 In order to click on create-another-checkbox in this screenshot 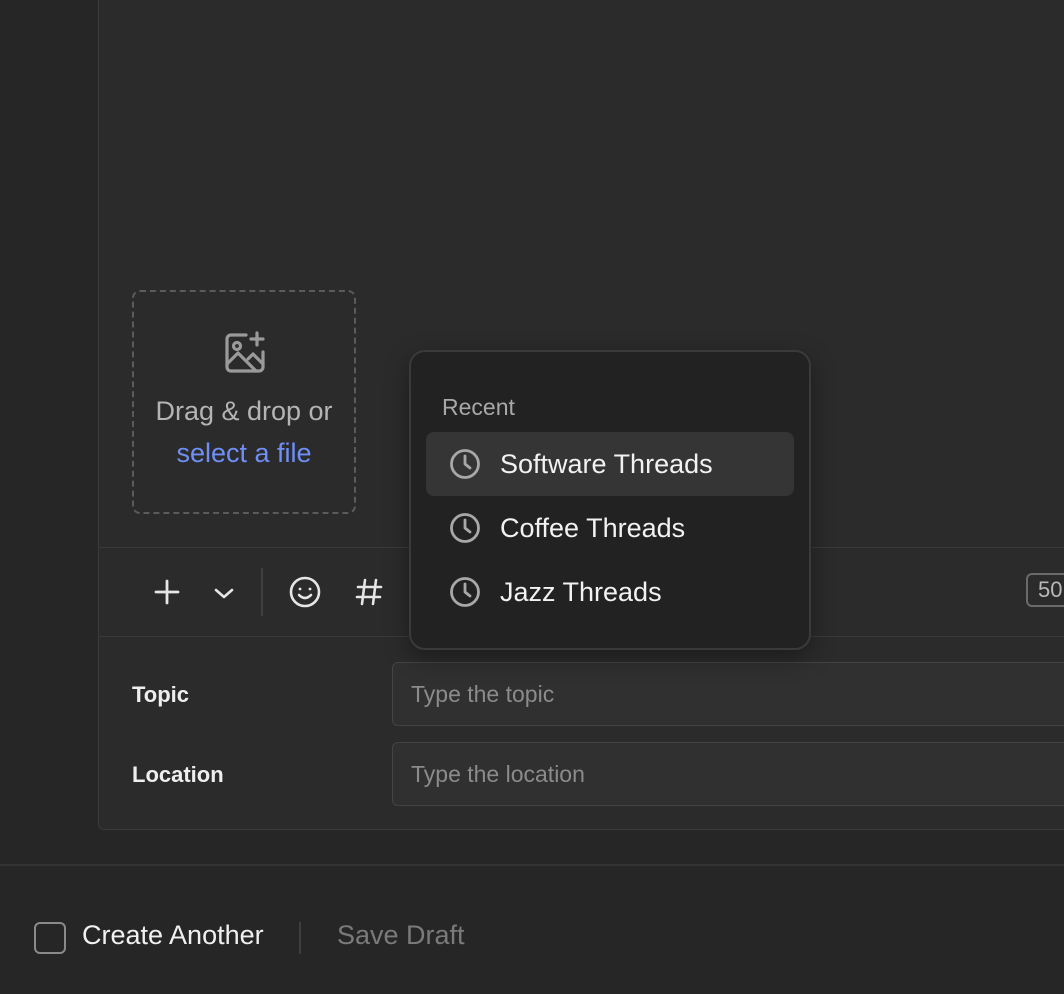, I will do `click(50, 938)`.